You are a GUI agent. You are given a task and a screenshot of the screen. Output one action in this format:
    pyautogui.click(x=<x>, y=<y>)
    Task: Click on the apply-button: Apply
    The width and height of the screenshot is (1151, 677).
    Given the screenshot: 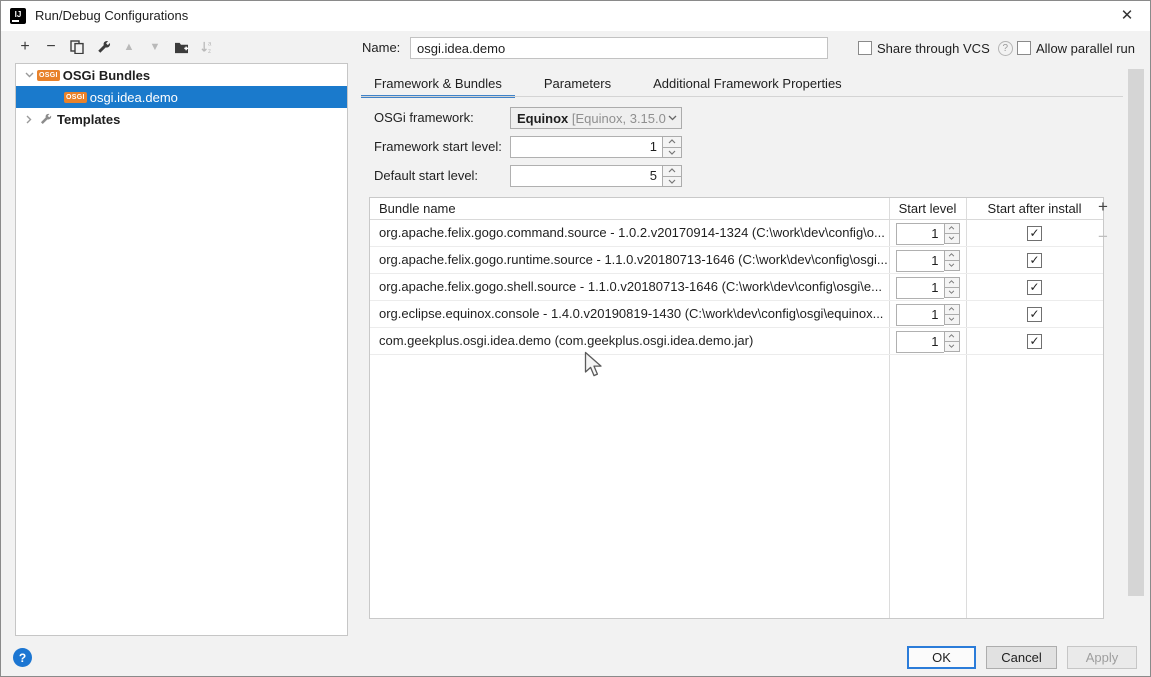 What is the action you would take?
    pyautogui.click(x=1102, y=657)
    